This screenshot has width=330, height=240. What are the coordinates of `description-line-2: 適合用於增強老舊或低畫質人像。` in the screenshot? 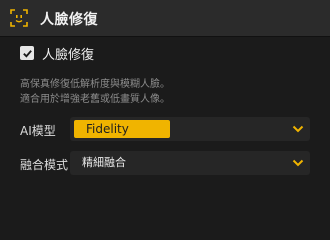 It's located at (95, 99).